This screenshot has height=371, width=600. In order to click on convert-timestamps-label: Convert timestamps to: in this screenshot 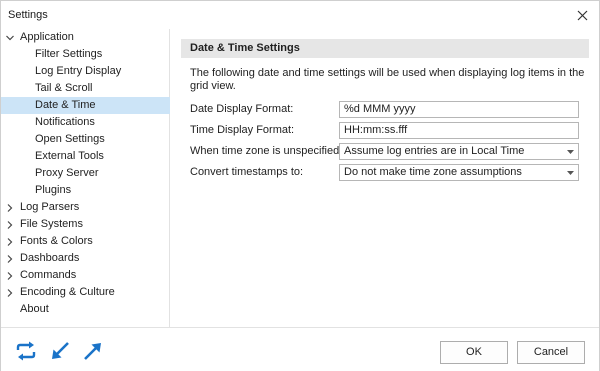, I will do `click(247, 172)`.